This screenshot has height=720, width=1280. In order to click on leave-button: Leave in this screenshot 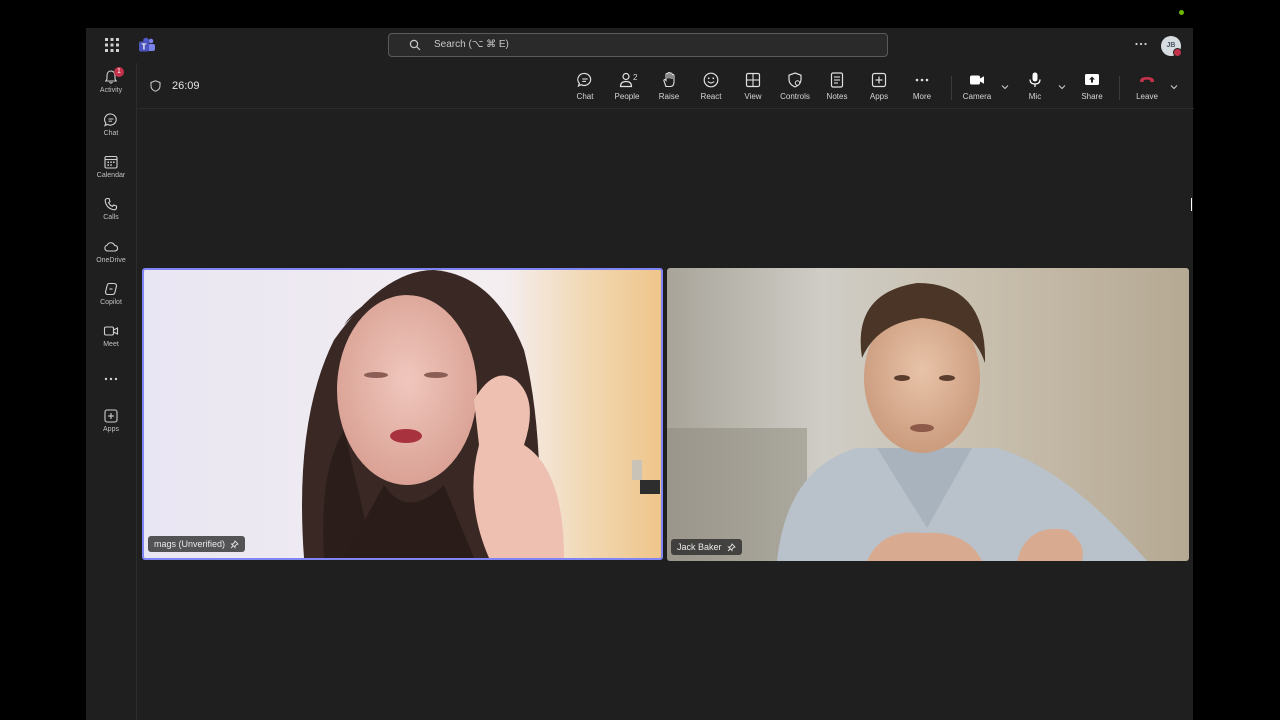, I will do `click(1147, 89)`.